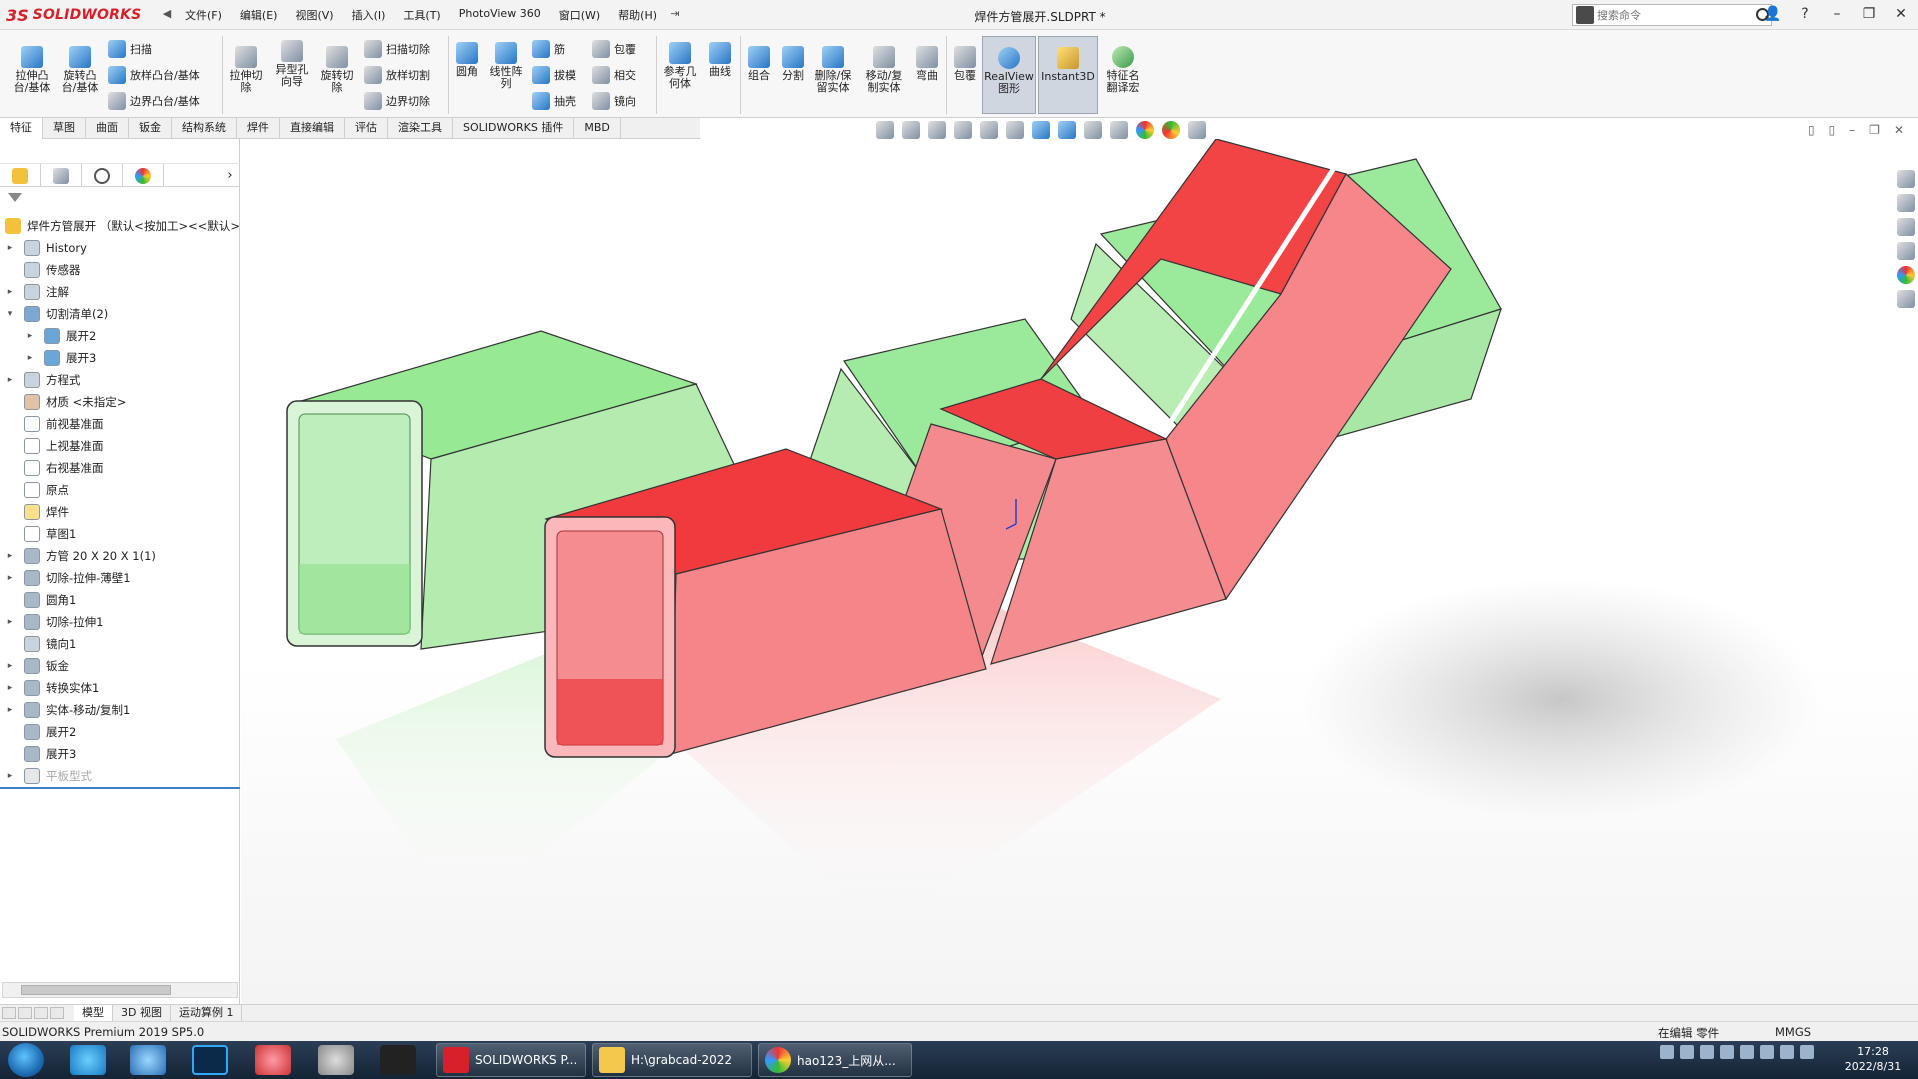 The width and height of the screenshot is (1918, 1079). What do you see at coordinates (420, 128) in the screenshot?
I see `tab-render-tools: 渲染工具` at bounding box center [420, 128].